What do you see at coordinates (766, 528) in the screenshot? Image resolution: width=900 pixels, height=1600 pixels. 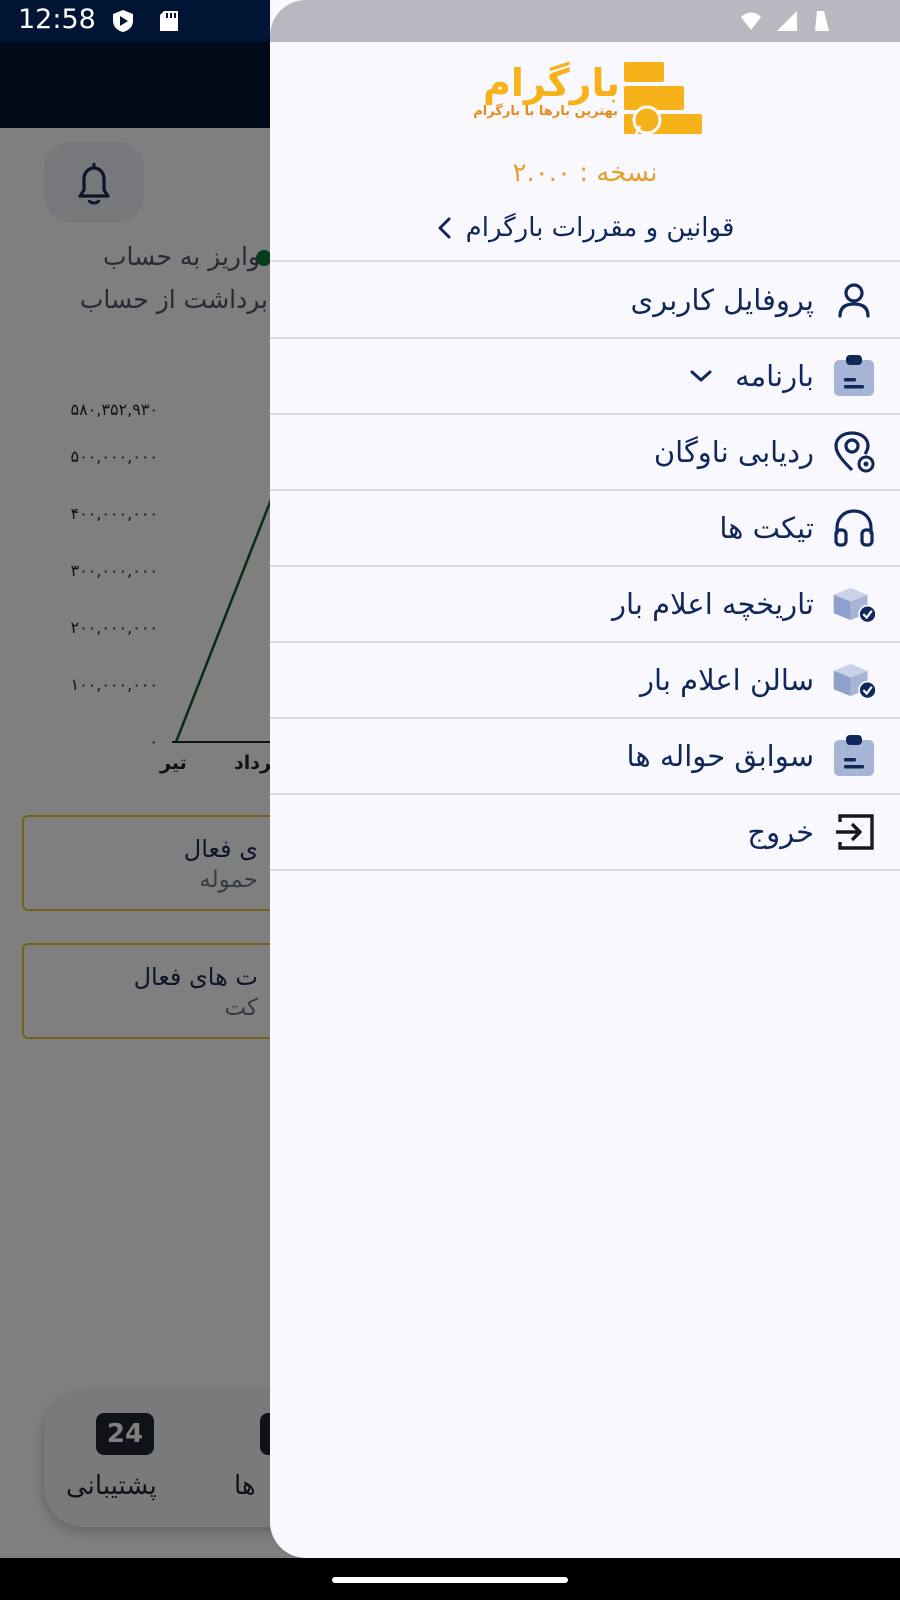 I see `menu-item-label: تیکت ها` at bounding box center [766, 528].